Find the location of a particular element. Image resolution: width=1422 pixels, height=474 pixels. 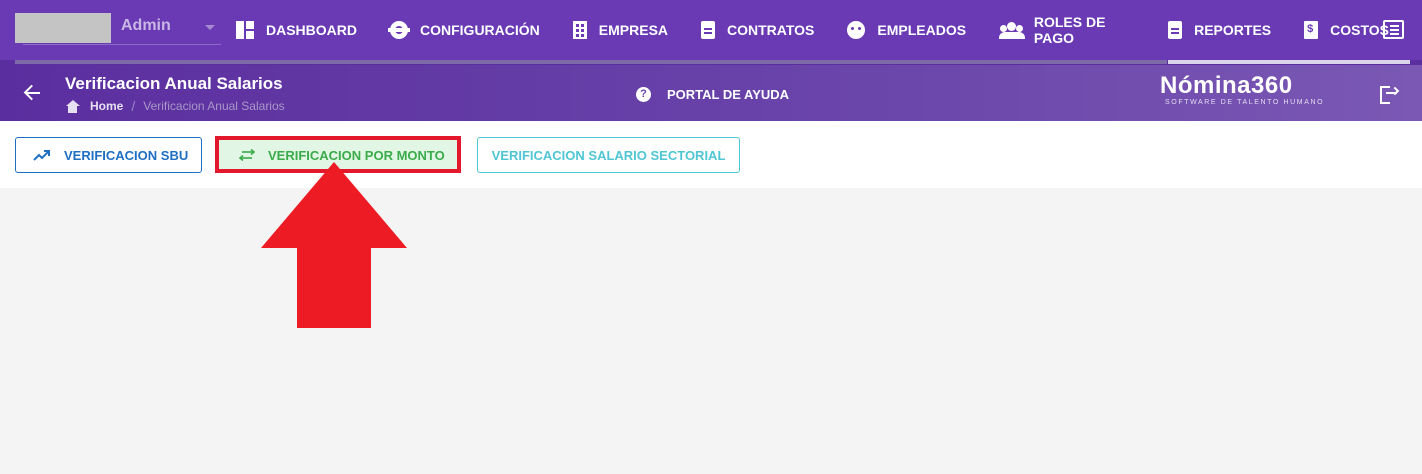

nav-item-dashboard: DASHBOARD is located at coordinates (296, 30).